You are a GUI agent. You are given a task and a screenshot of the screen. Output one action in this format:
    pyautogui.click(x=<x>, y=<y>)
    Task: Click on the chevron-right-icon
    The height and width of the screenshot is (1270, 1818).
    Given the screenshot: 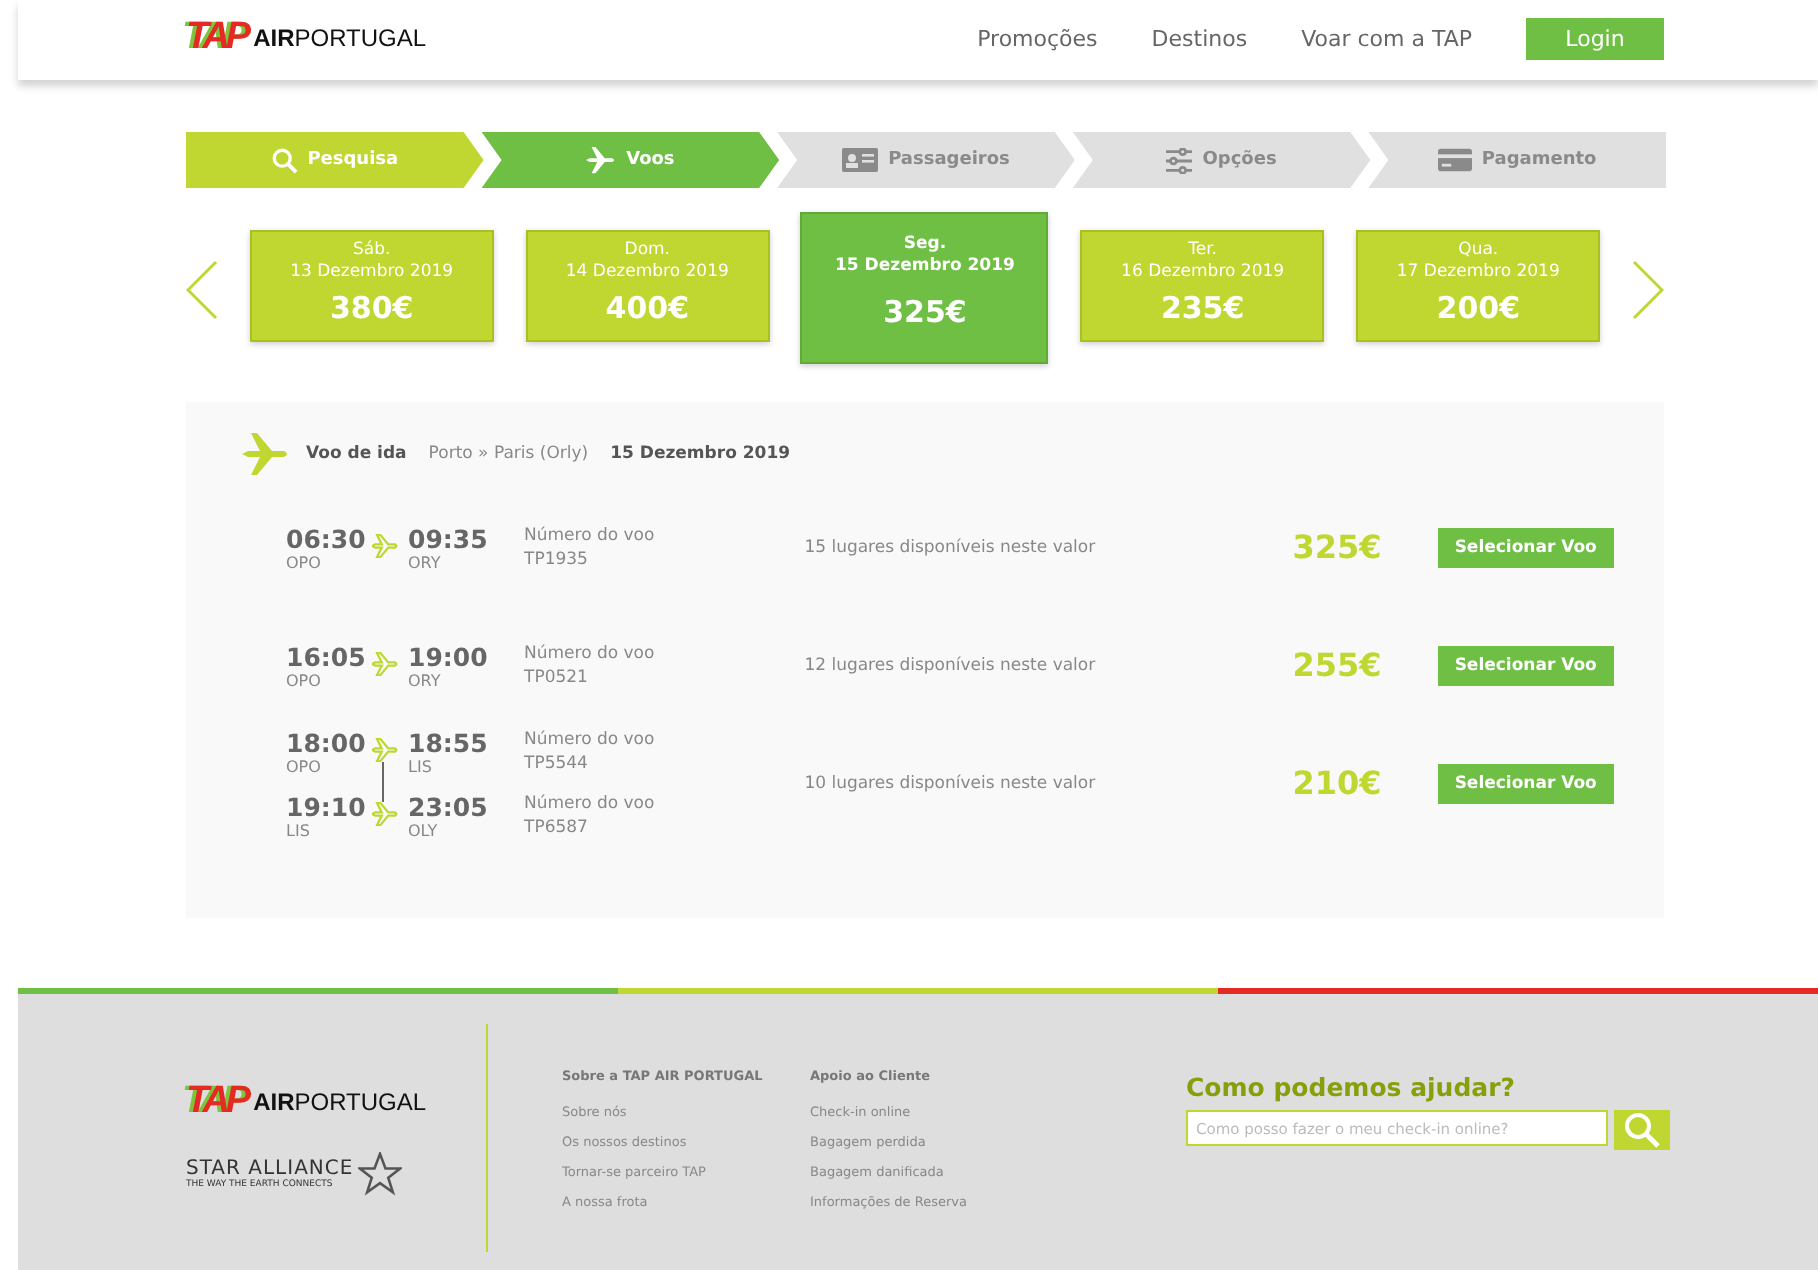 What is the action you would take?
    pyautogui.click(x=1647, y=290)
    